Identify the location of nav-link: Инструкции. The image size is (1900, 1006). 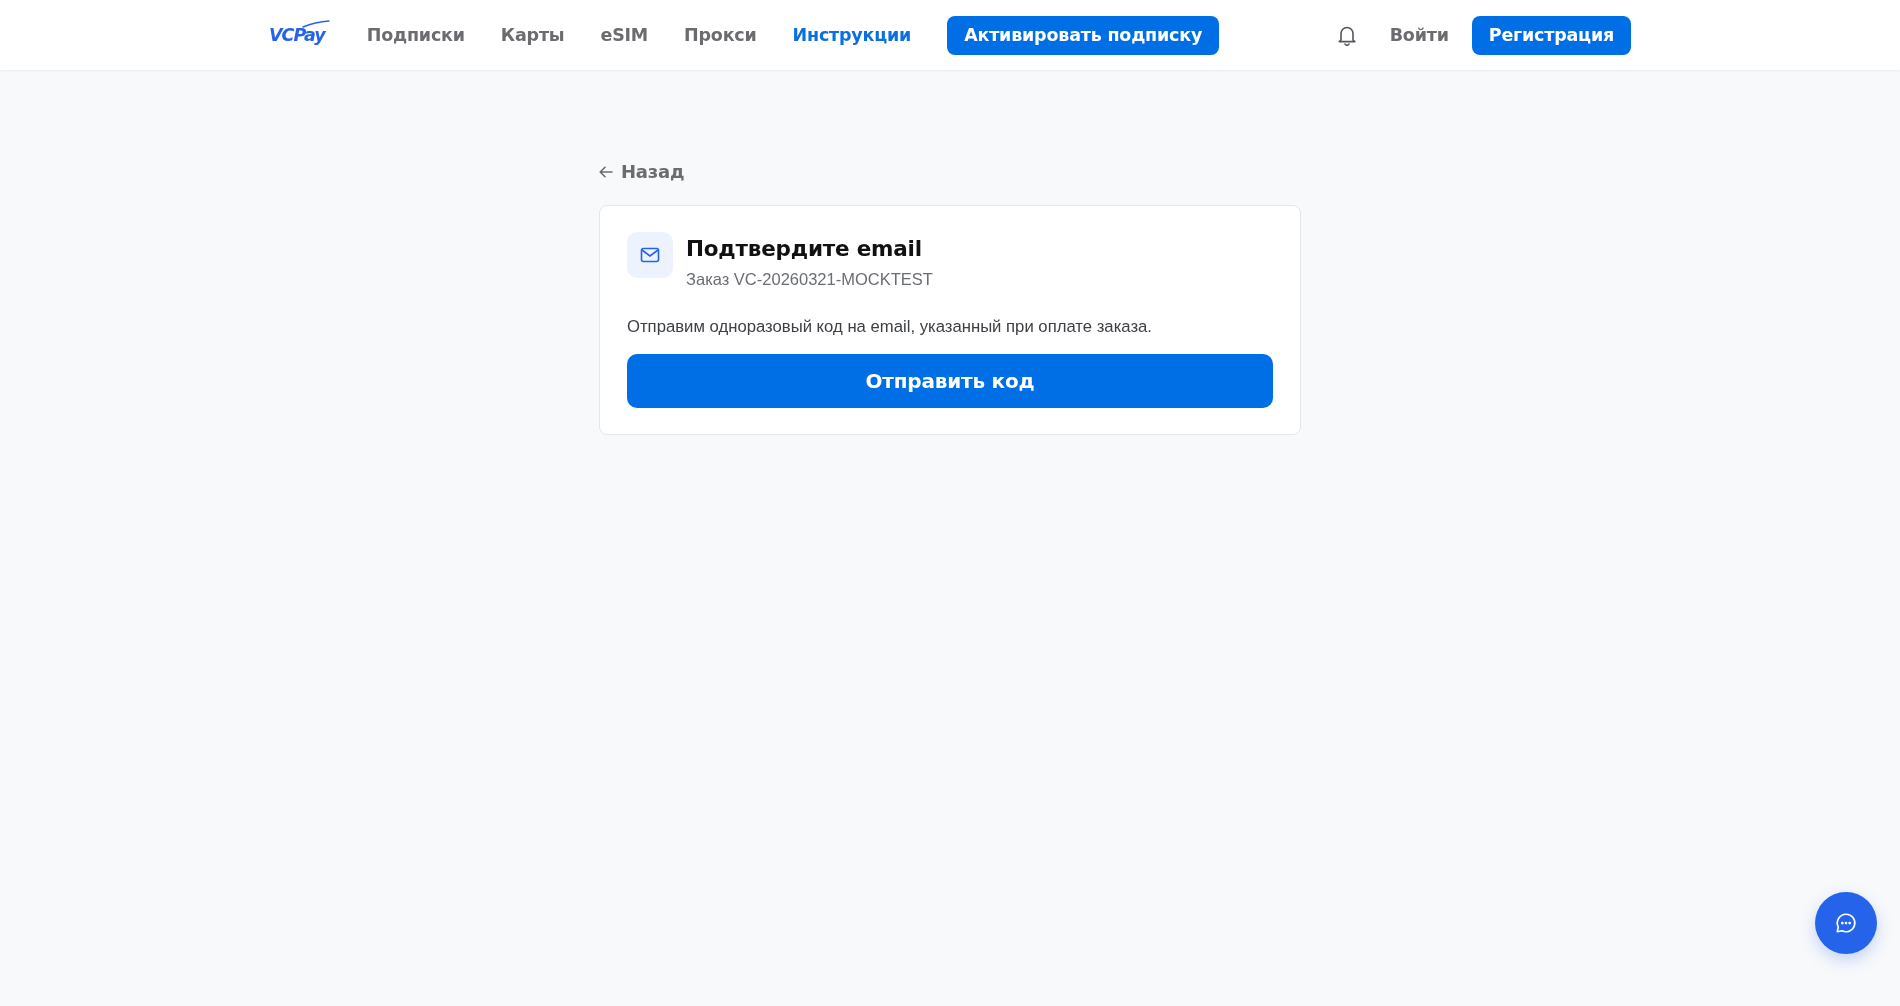
(852, 35).